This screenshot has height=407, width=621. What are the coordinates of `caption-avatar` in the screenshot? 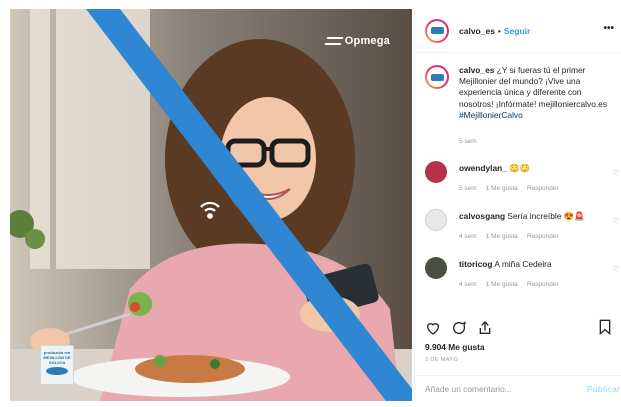 It's located at (437, 77).